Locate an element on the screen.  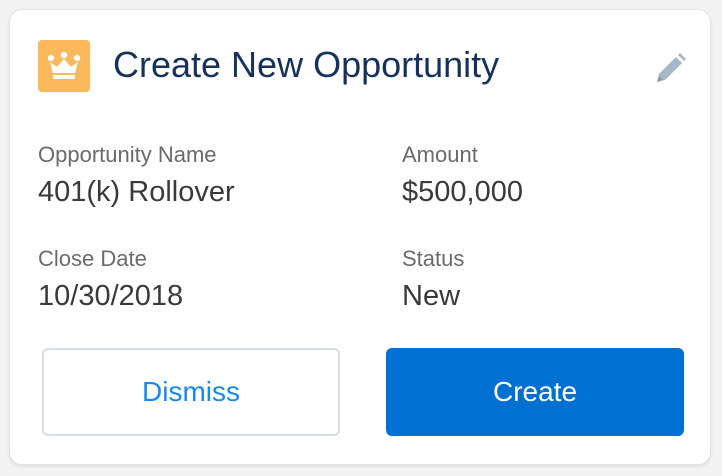
status-label: Status is located at coordinates (433, 258).